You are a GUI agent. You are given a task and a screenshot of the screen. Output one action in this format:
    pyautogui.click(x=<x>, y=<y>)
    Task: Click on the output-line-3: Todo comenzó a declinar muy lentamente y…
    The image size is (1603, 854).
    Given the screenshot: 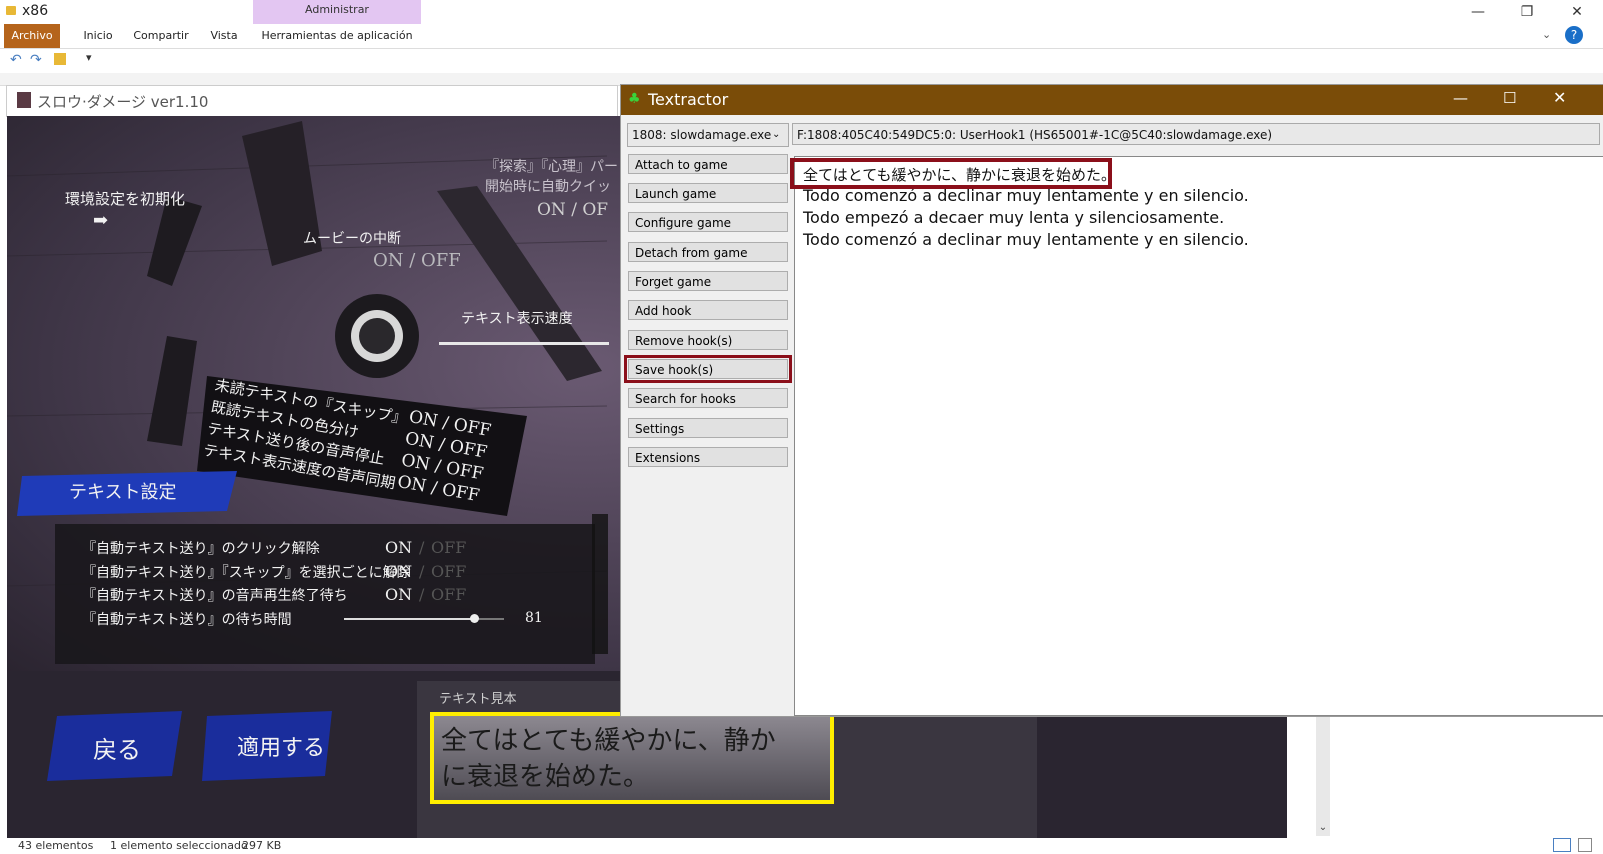 What is the action you would take?
    pyautogui.click(x=1026, y=239)
    